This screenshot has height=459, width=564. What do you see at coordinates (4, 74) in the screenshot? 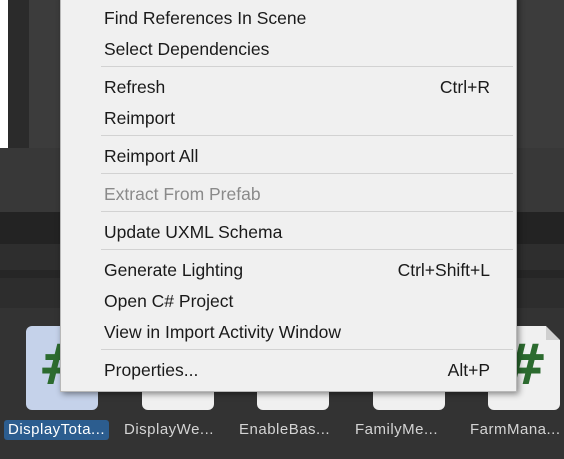
I see `inspector-strip` at bounding box center [4, 74].